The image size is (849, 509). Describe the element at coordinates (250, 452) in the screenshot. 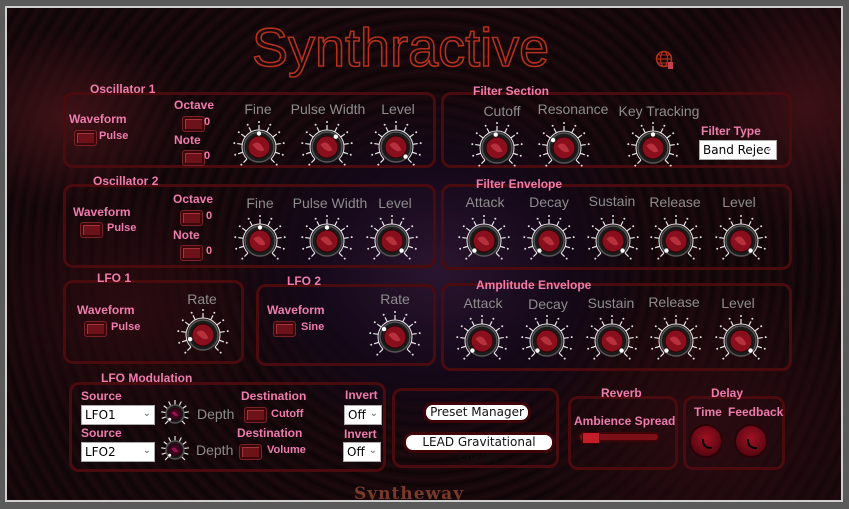

I see `mod2-destination-toggle` at that location.